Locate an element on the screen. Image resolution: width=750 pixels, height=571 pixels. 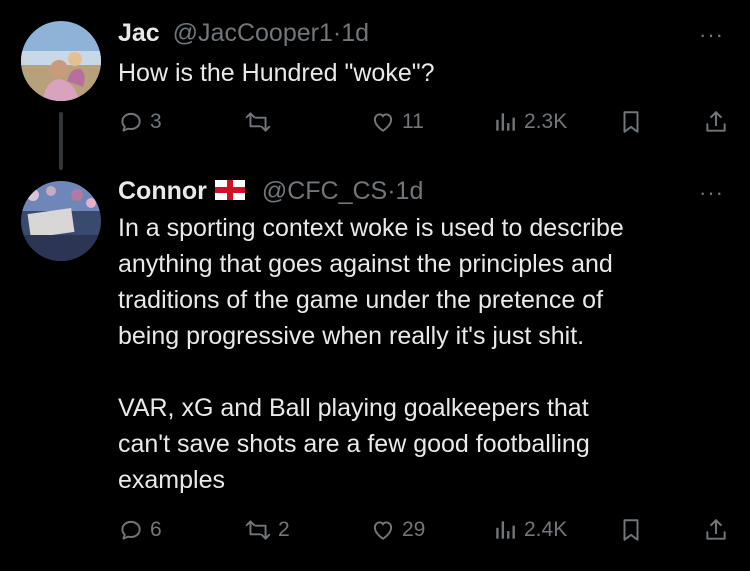
views-button: 2.4K is located at coordinates (530, 530).